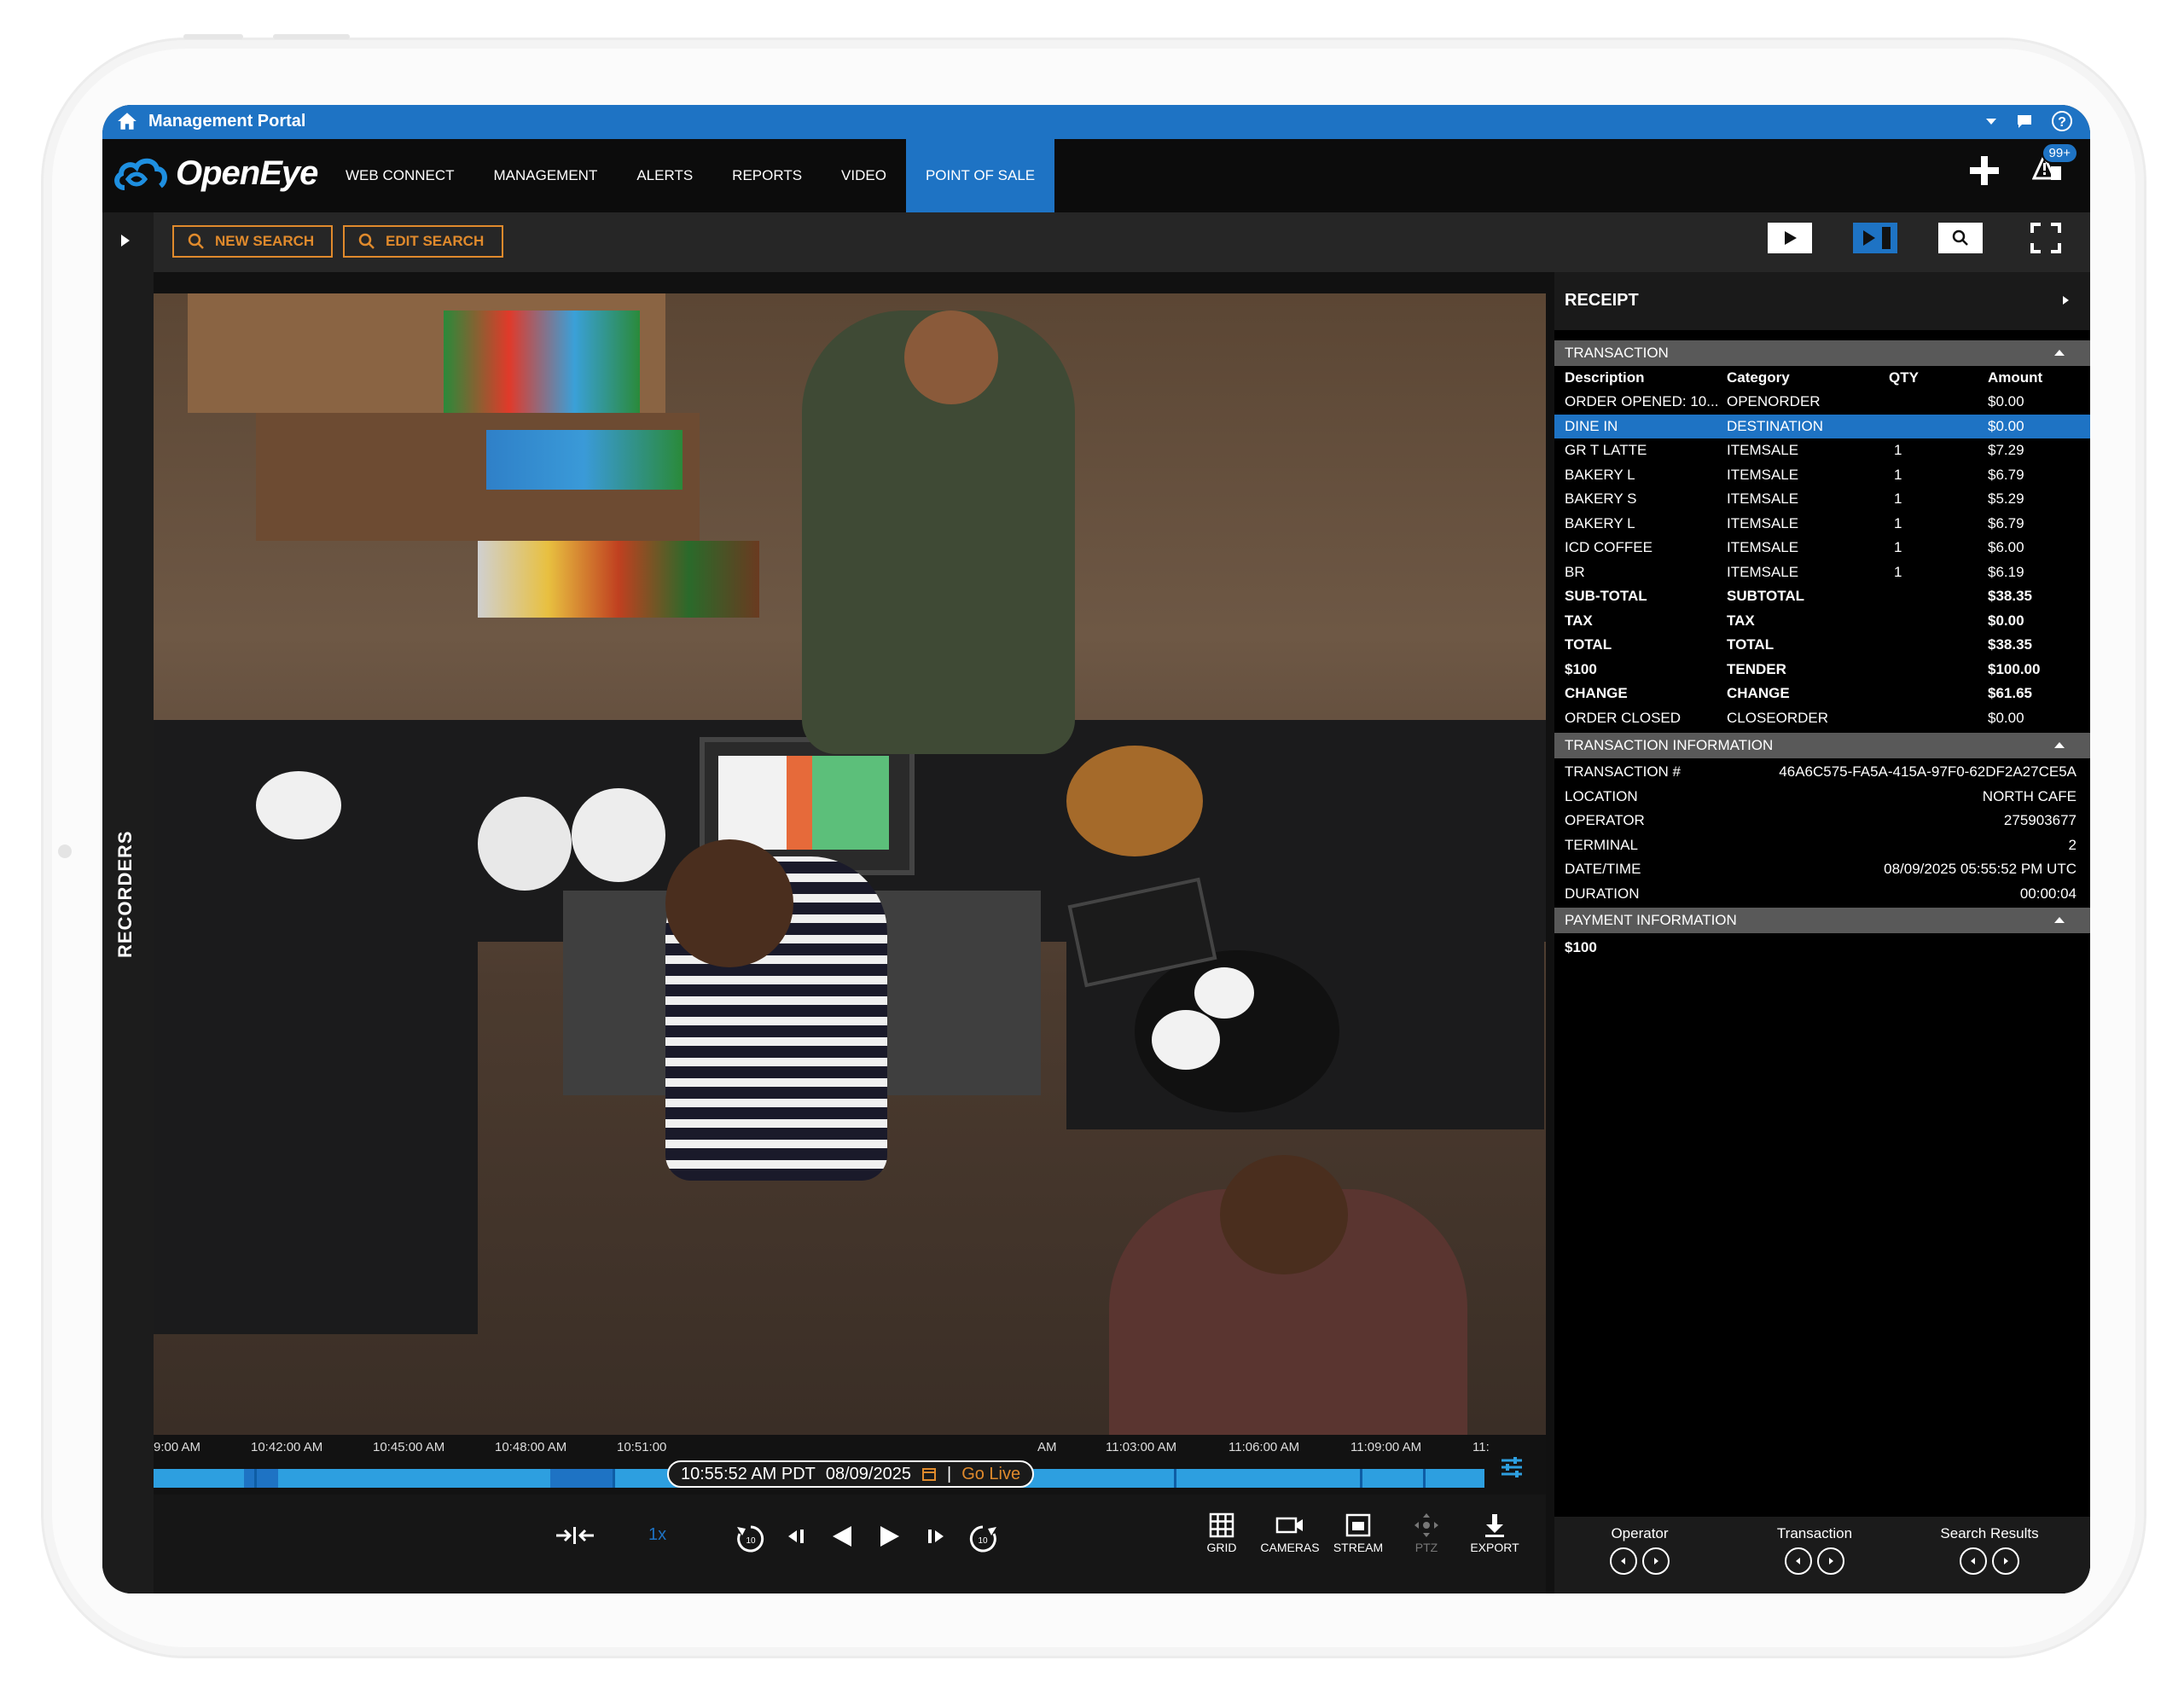 This screenshot has width=2184, height=1695. Describe the element at coordinates (1822, 572) in the screenshot. I see `receipt-row: BR ITEMSALE 1 $6.19` at that location.